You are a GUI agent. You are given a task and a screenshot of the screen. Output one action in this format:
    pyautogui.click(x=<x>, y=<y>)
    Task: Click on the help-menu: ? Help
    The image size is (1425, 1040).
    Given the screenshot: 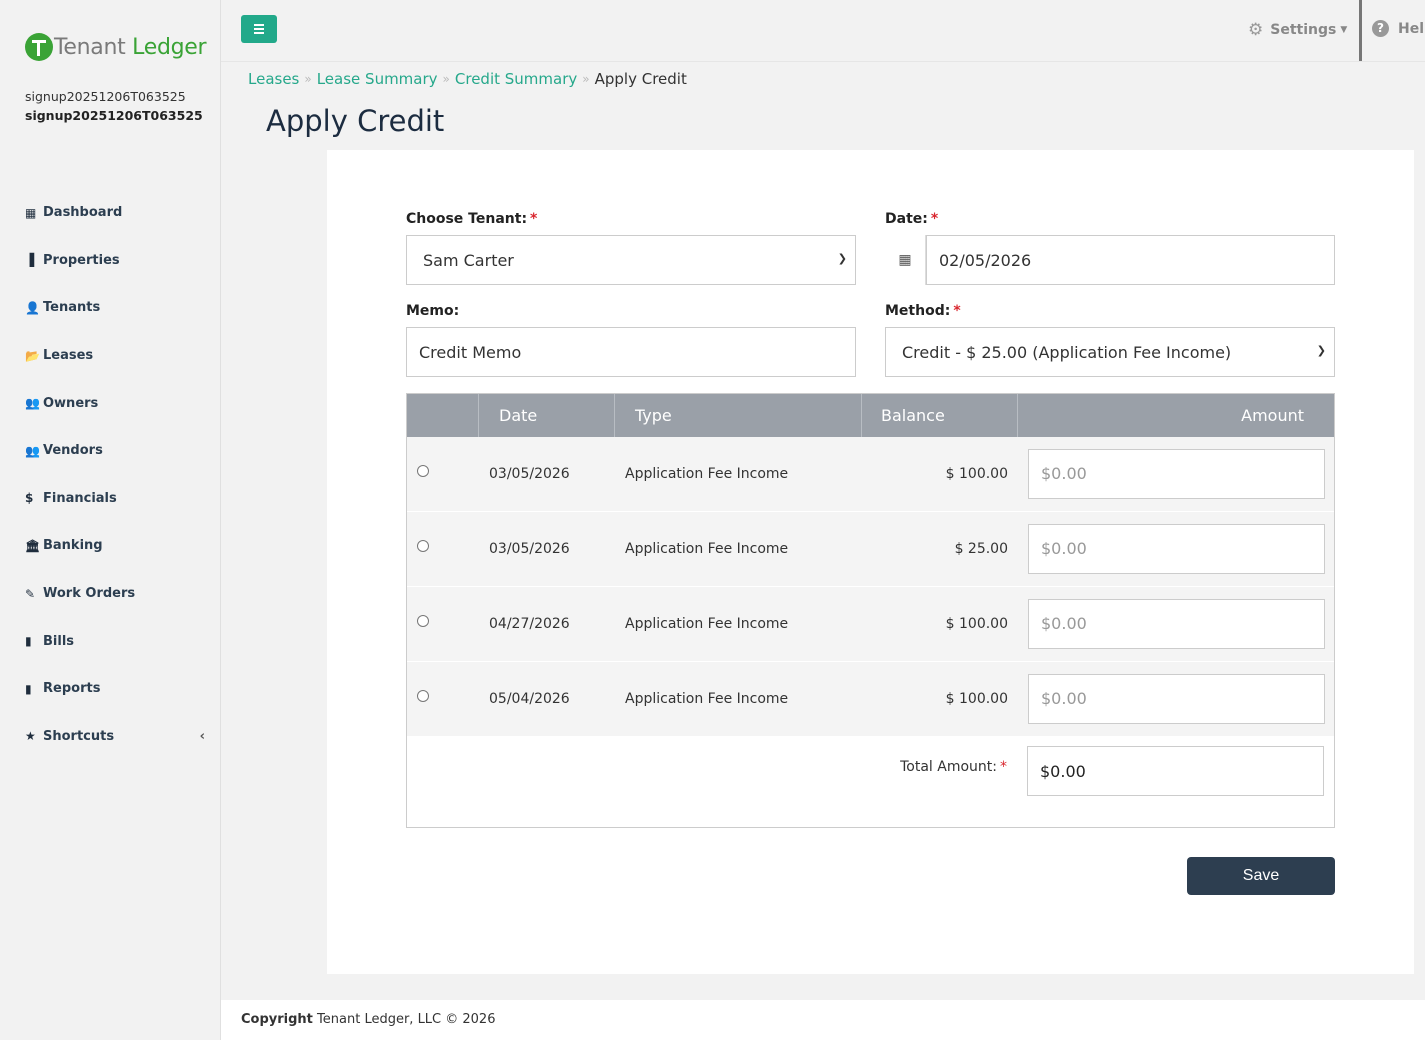 What is the action you would take?
    pyautogui.click(x=1398, y=28)
    